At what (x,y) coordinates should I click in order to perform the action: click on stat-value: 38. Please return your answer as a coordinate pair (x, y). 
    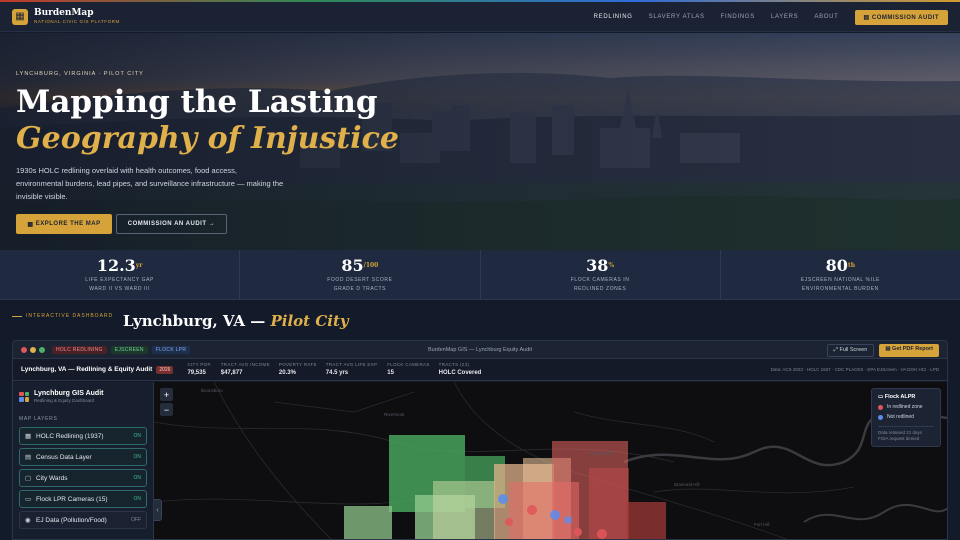
    Looking at the image, I should click on (597, 265).